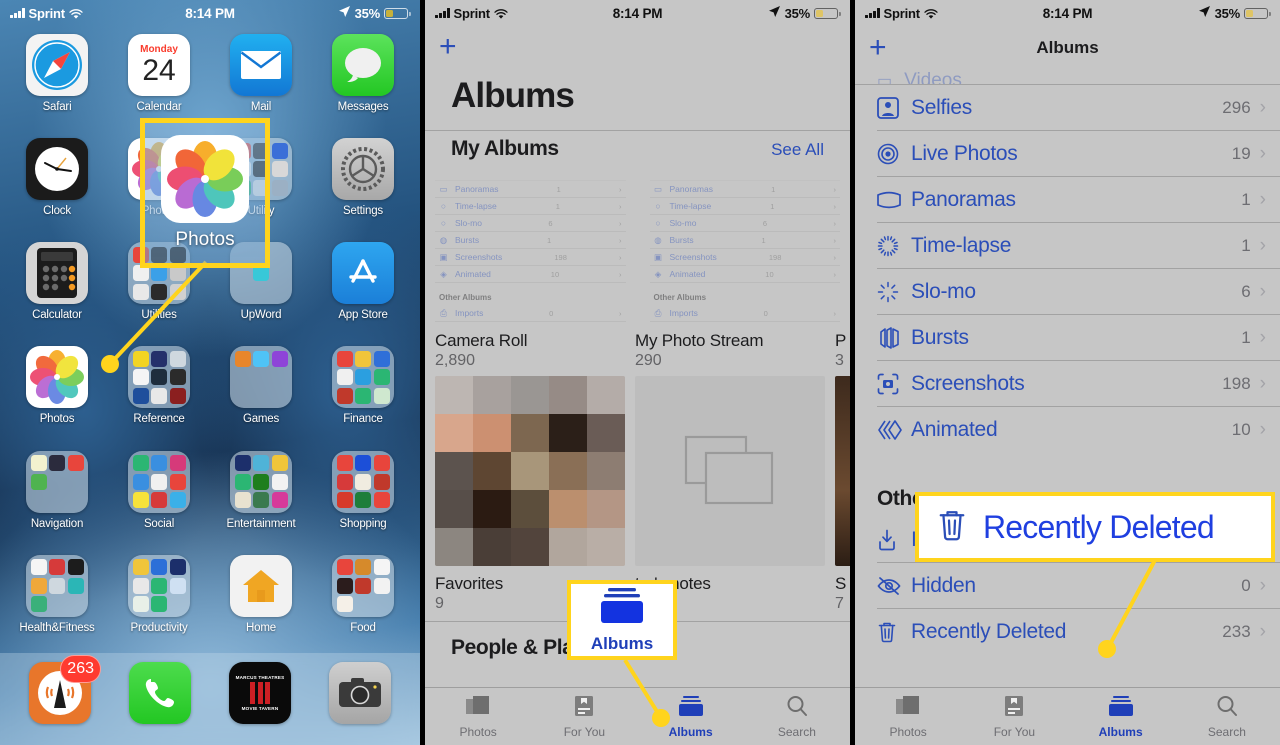 Image resolution: width=1280 pixels, height=745 pixels. What do you see at coordinates (622, 608) in the screenshot?
I see `albums-tab-icon` at bounding box center [622, 608].